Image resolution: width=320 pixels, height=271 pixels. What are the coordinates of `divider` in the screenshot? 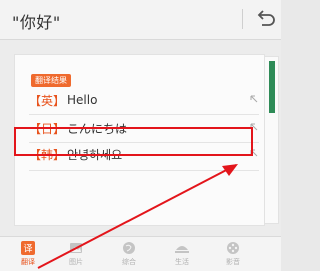 It's located at (242, 19).